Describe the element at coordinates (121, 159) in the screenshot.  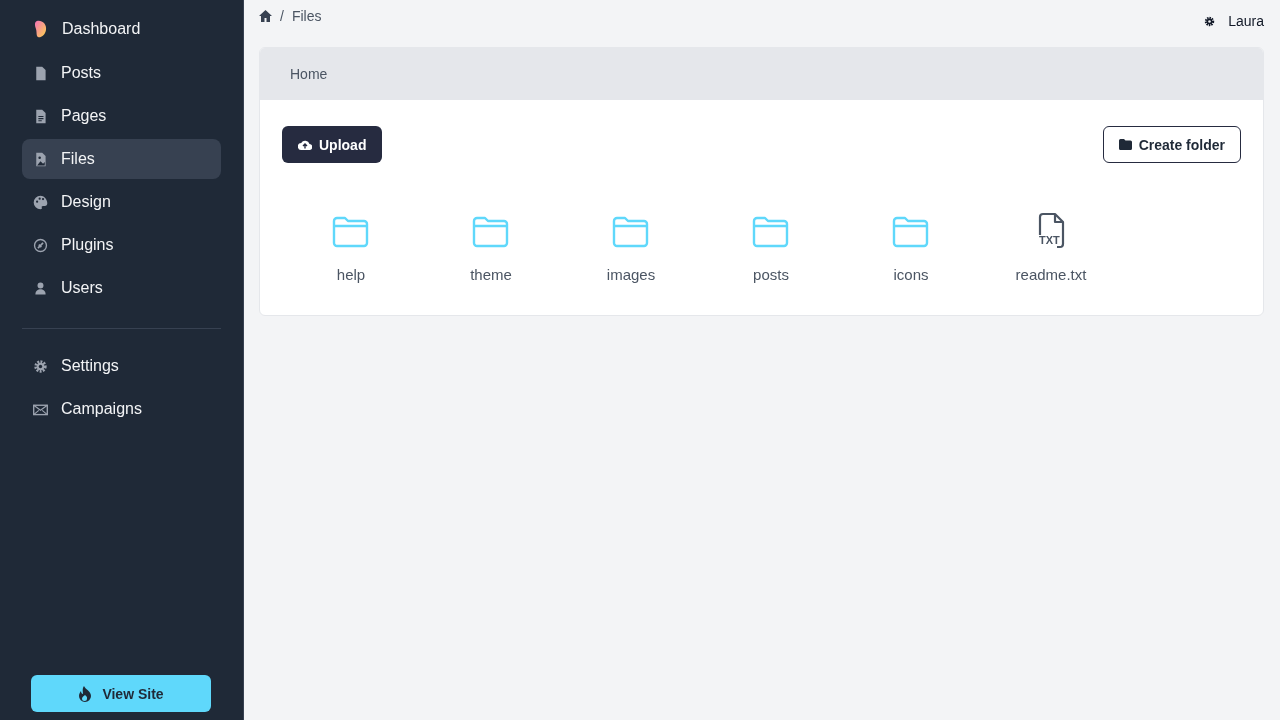
I see `sidebar-item: Files` at that location.